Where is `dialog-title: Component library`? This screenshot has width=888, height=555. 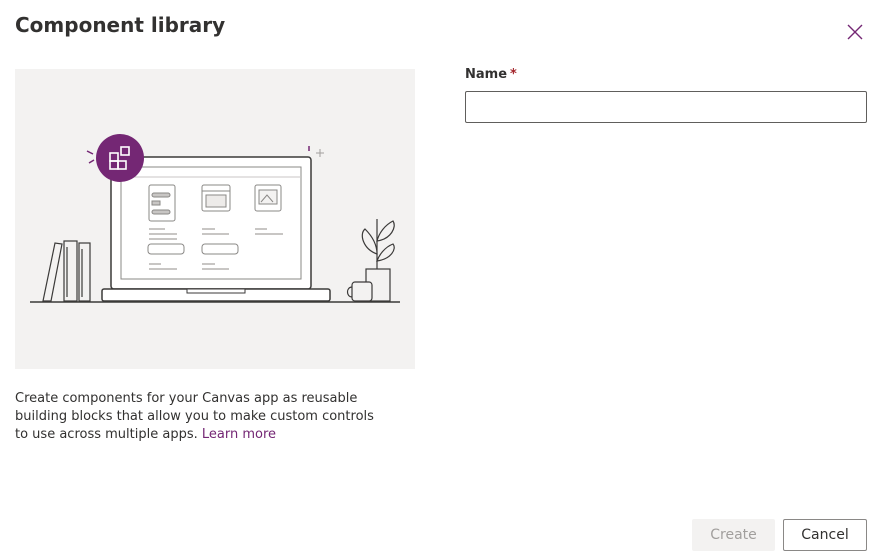
dialog-title: Component library is located at coordinates (120, 25).